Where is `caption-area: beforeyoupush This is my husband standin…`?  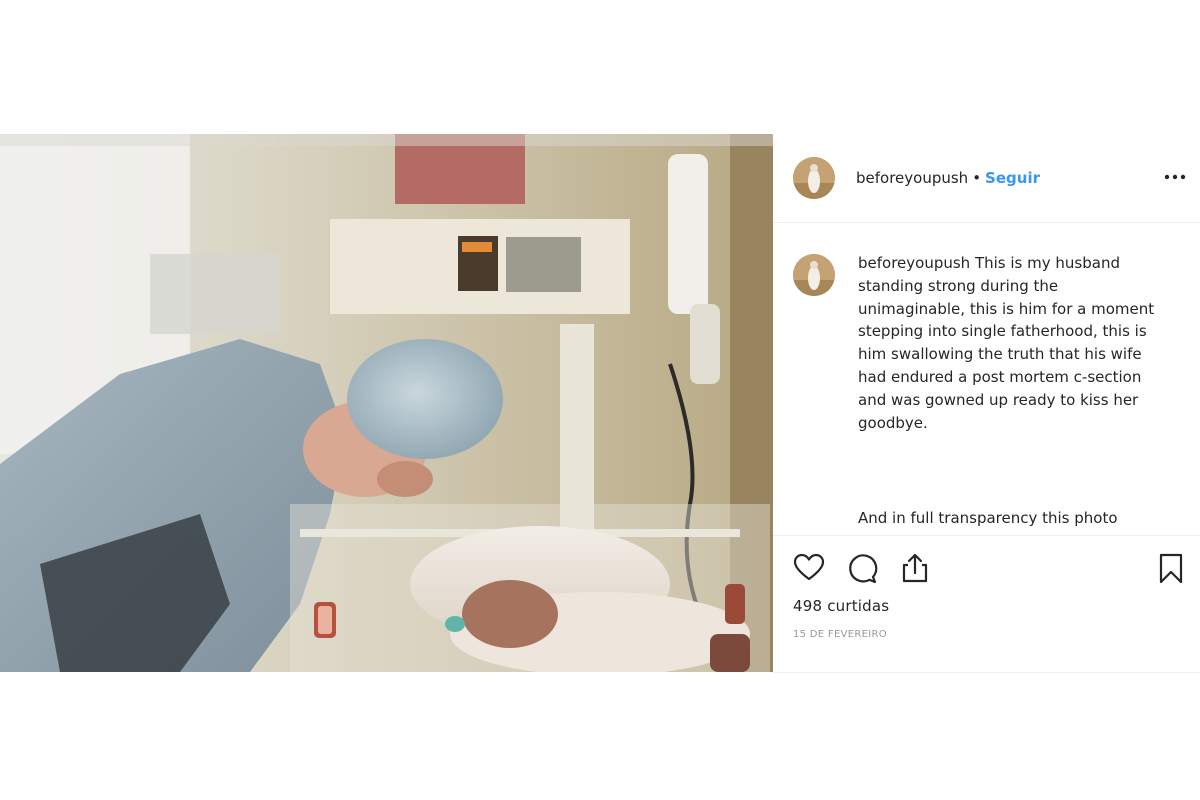
caption-area: beforeyoupush This is my husband standin… is located at coordinates (986, 379).